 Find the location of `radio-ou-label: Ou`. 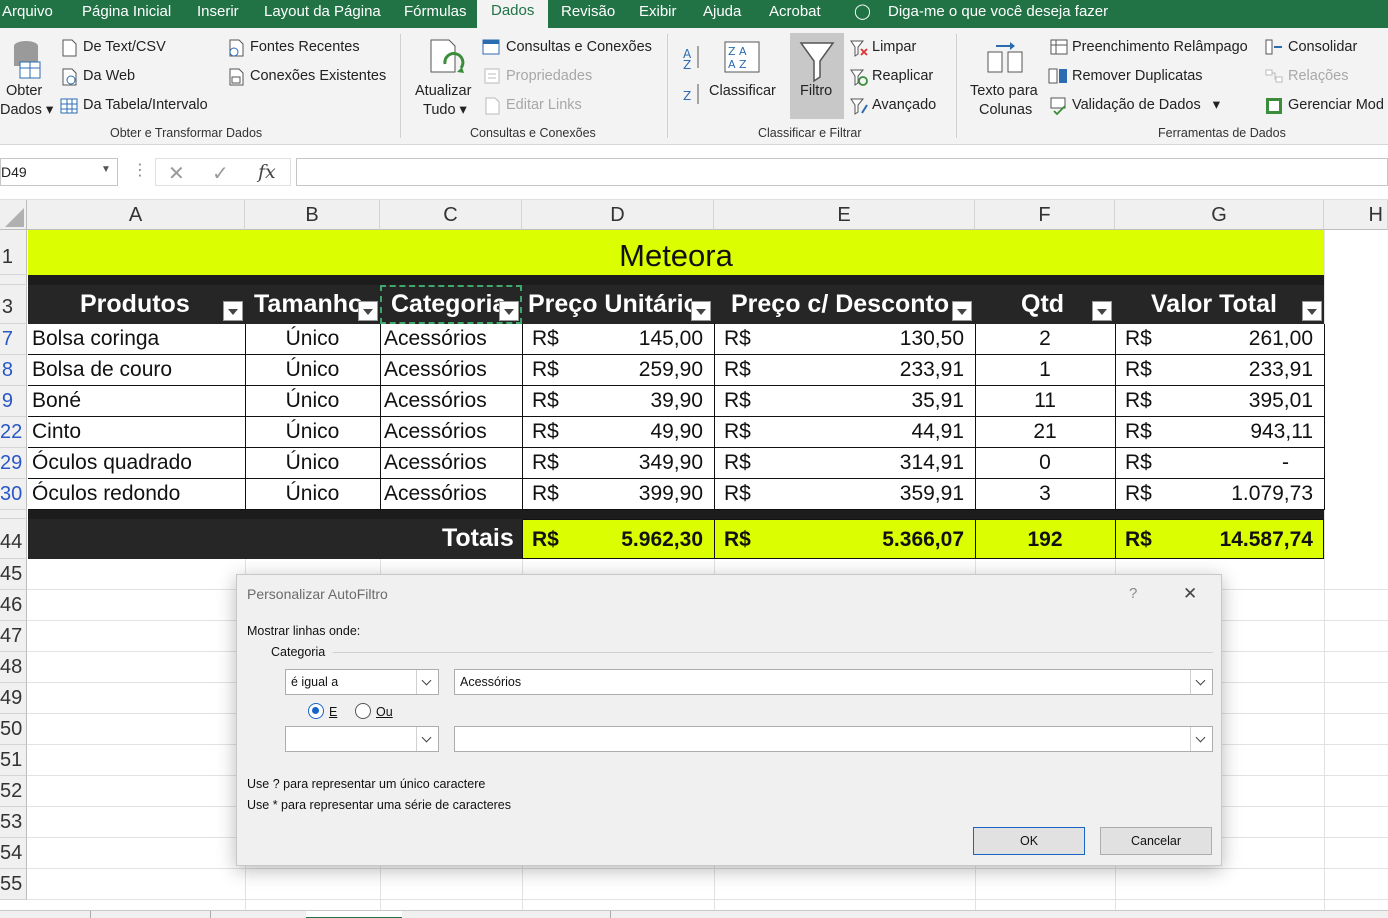

radio-ou-label: Ou is located at coordinates (384, 712).